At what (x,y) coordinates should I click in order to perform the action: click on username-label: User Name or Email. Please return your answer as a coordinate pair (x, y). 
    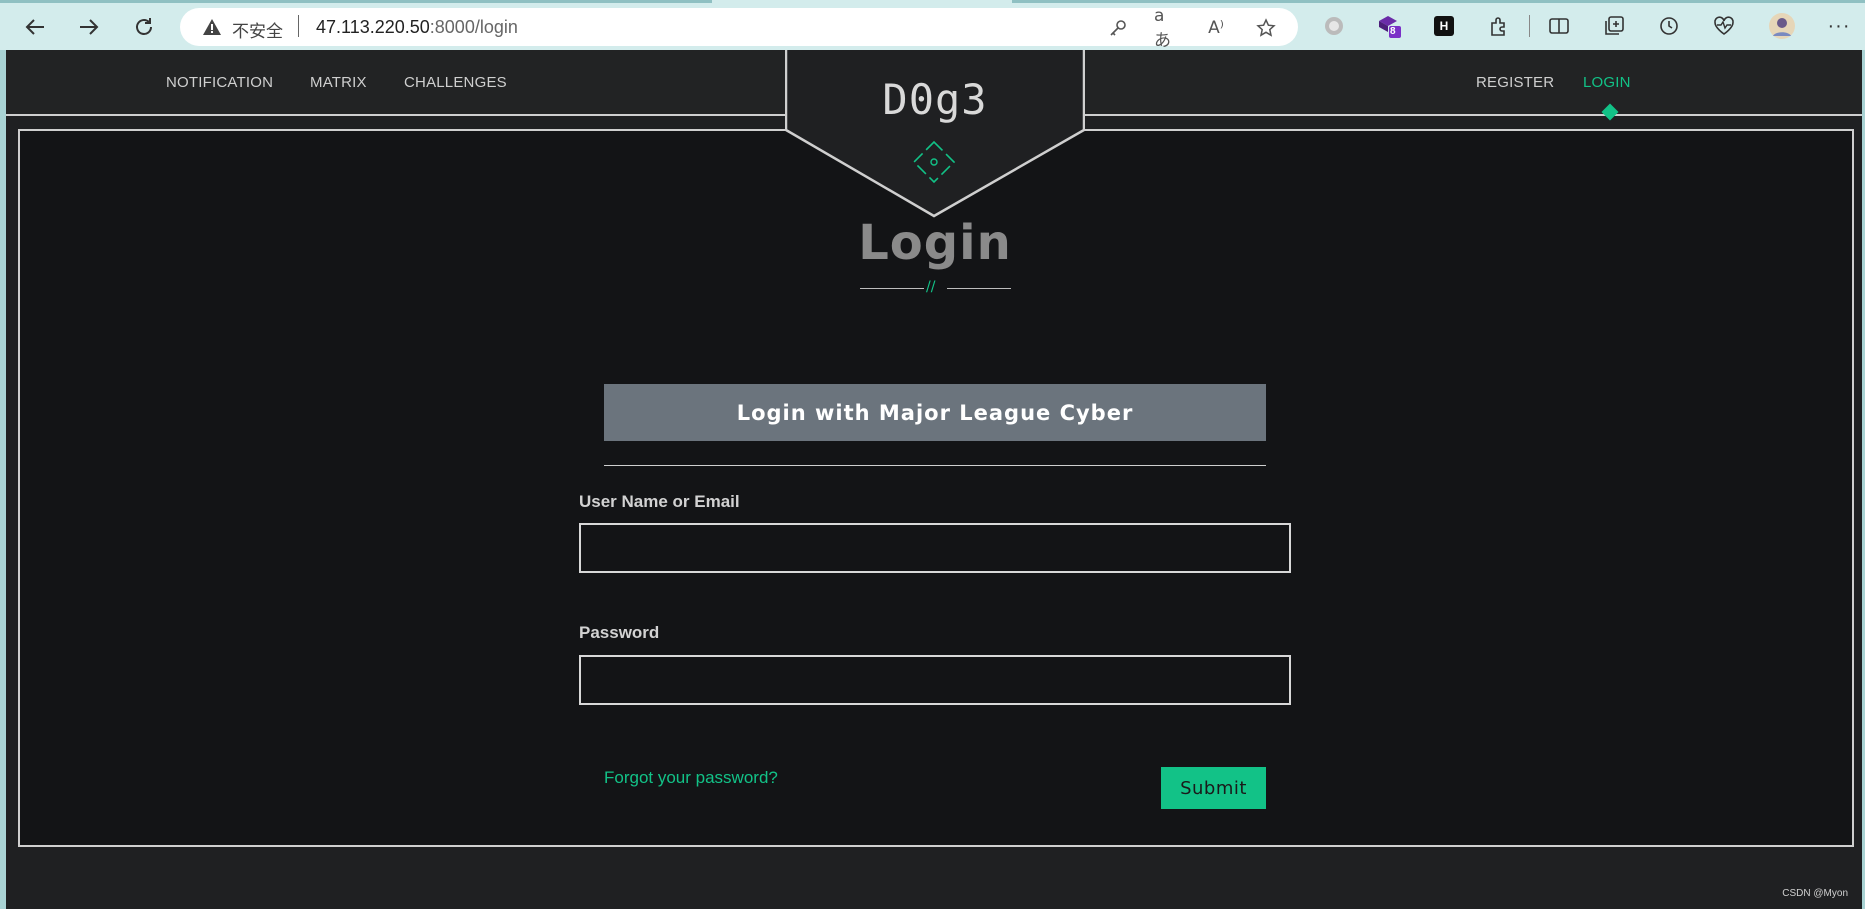
    Looking at the image, I should click on (659, 501).